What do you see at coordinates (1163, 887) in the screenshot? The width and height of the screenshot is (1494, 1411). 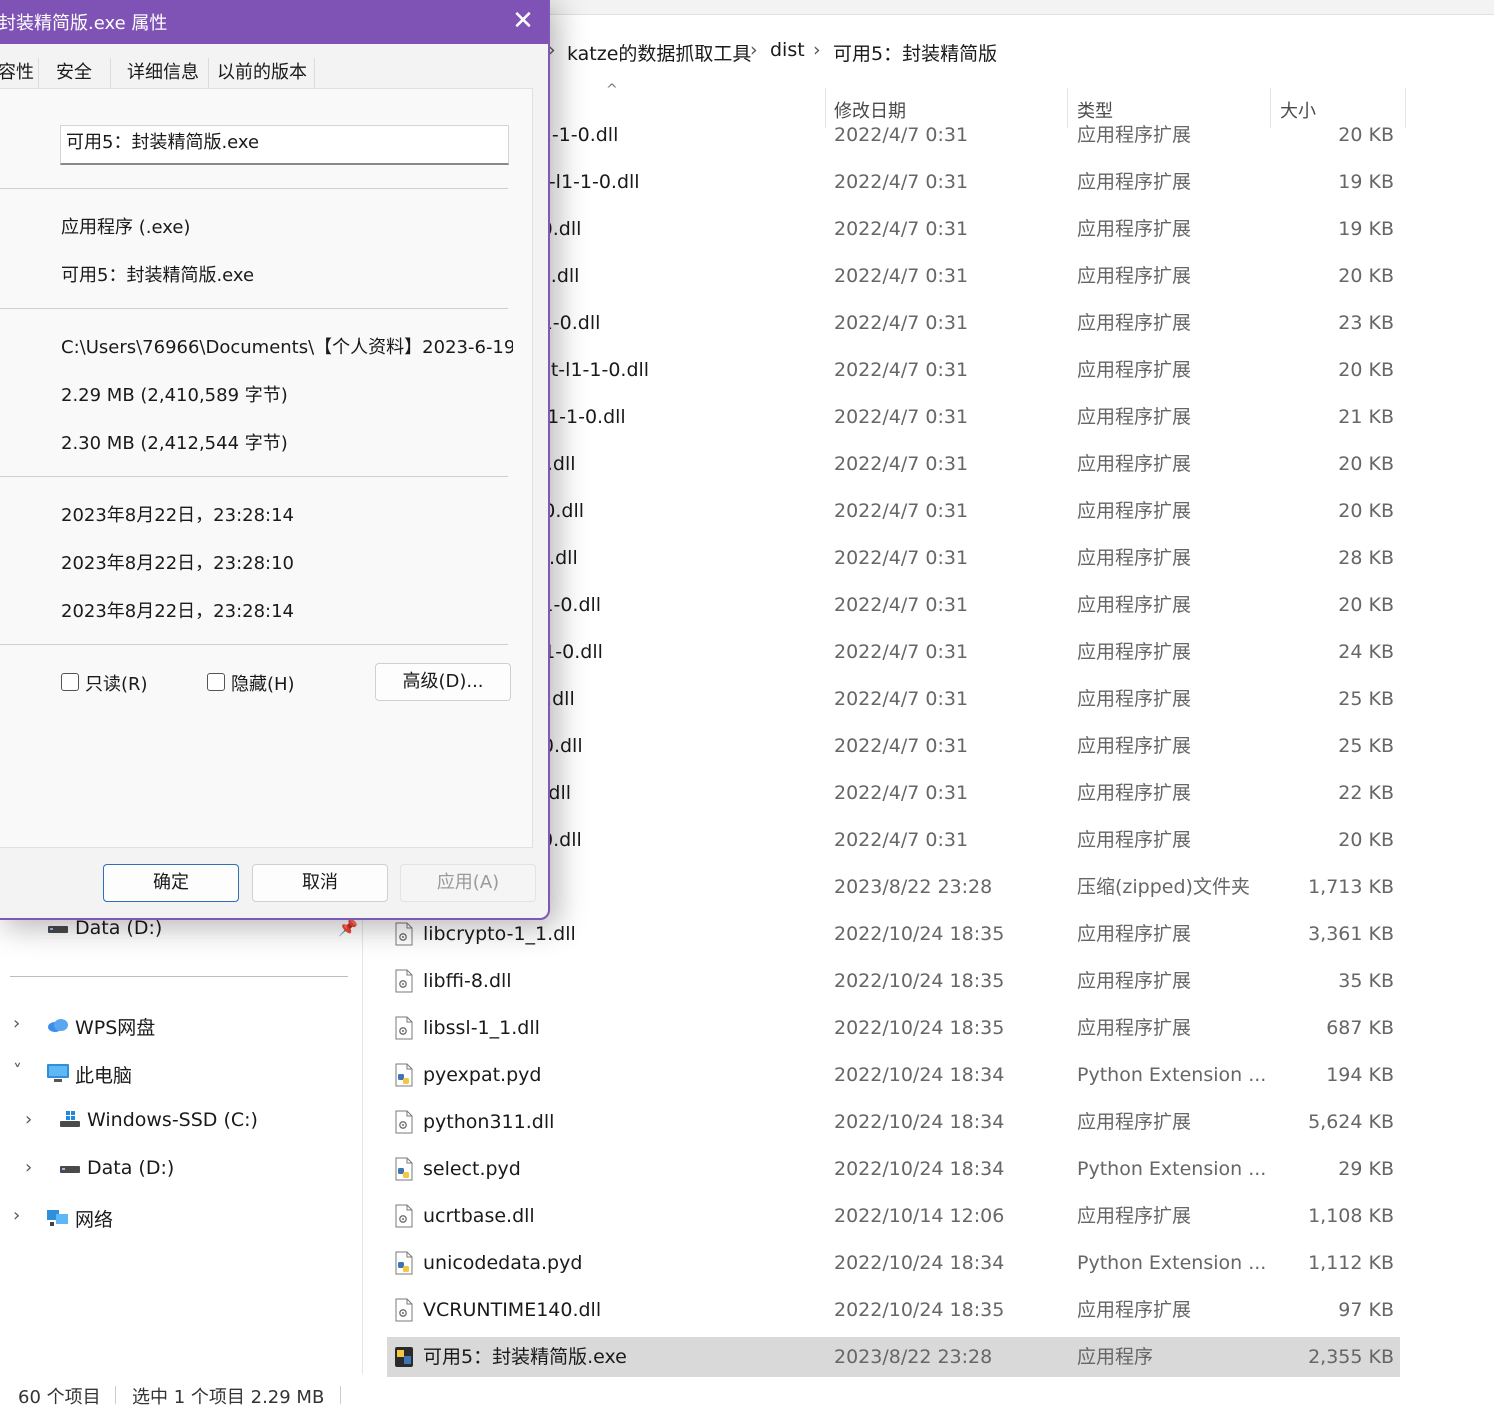 I see `file-type: 压缩(zipped)文件夹` at bounding box center [1163, 887].